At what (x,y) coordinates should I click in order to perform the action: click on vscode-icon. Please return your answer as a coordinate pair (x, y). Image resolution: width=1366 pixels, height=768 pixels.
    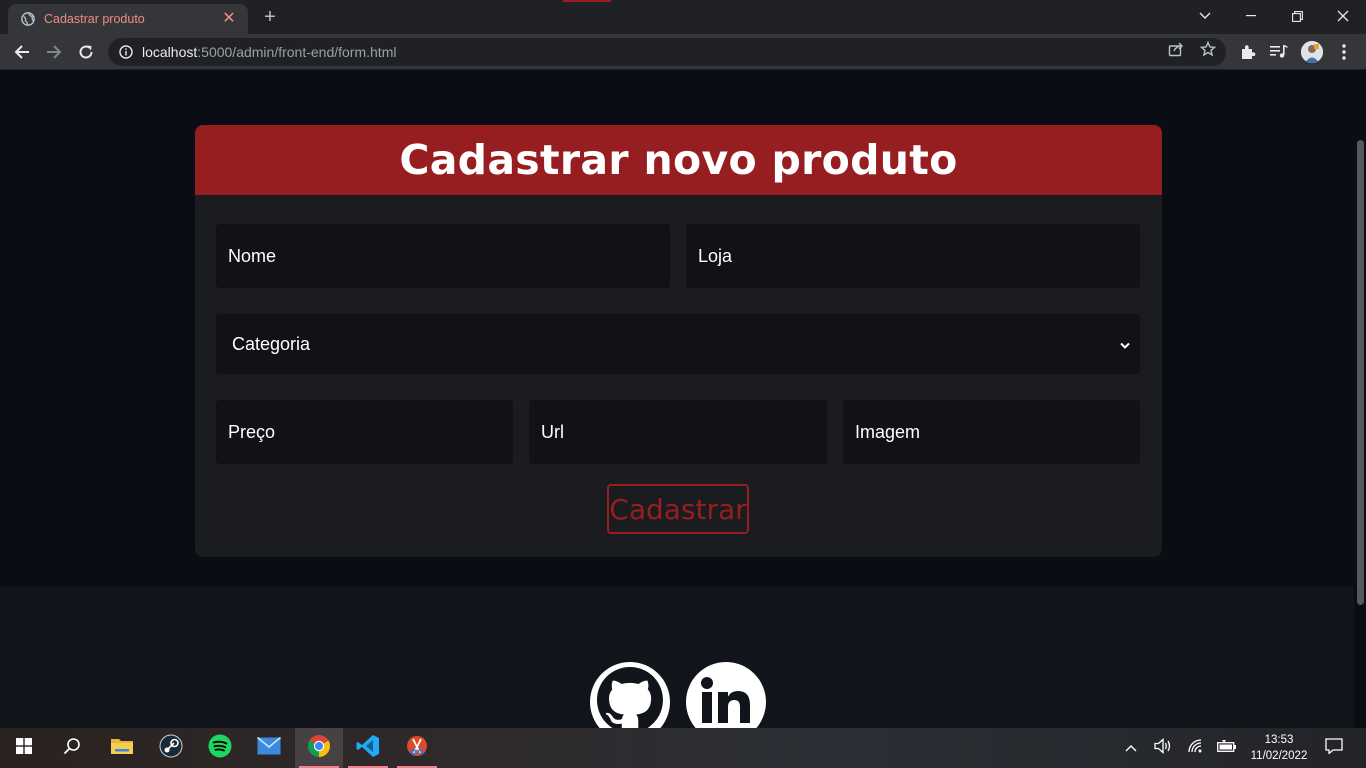
    Looking at the image, I should click on (368, 748).